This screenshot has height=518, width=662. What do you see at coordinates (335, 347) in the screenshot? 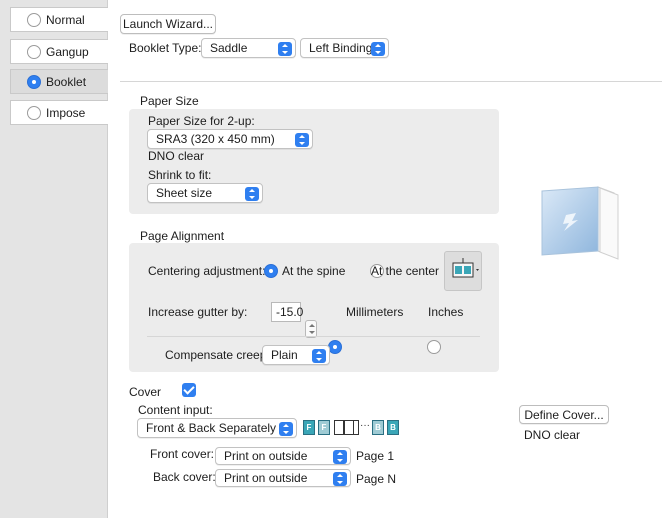
I see `radio-millimeters` at bounding box center [335, 347].